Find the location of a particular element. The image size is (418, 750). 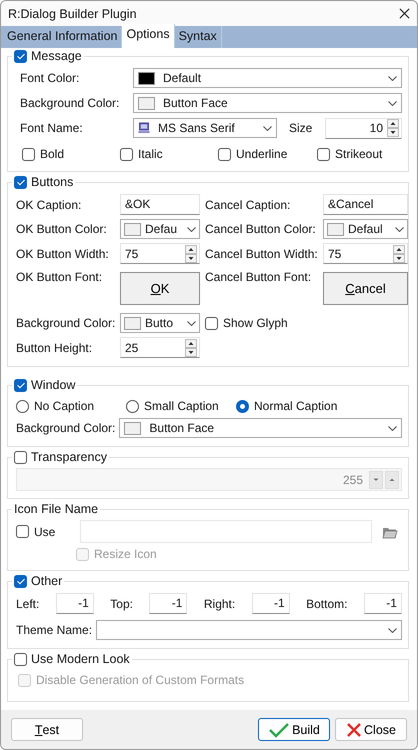

color-dropdown: Default is located at coordinates (267, 78).